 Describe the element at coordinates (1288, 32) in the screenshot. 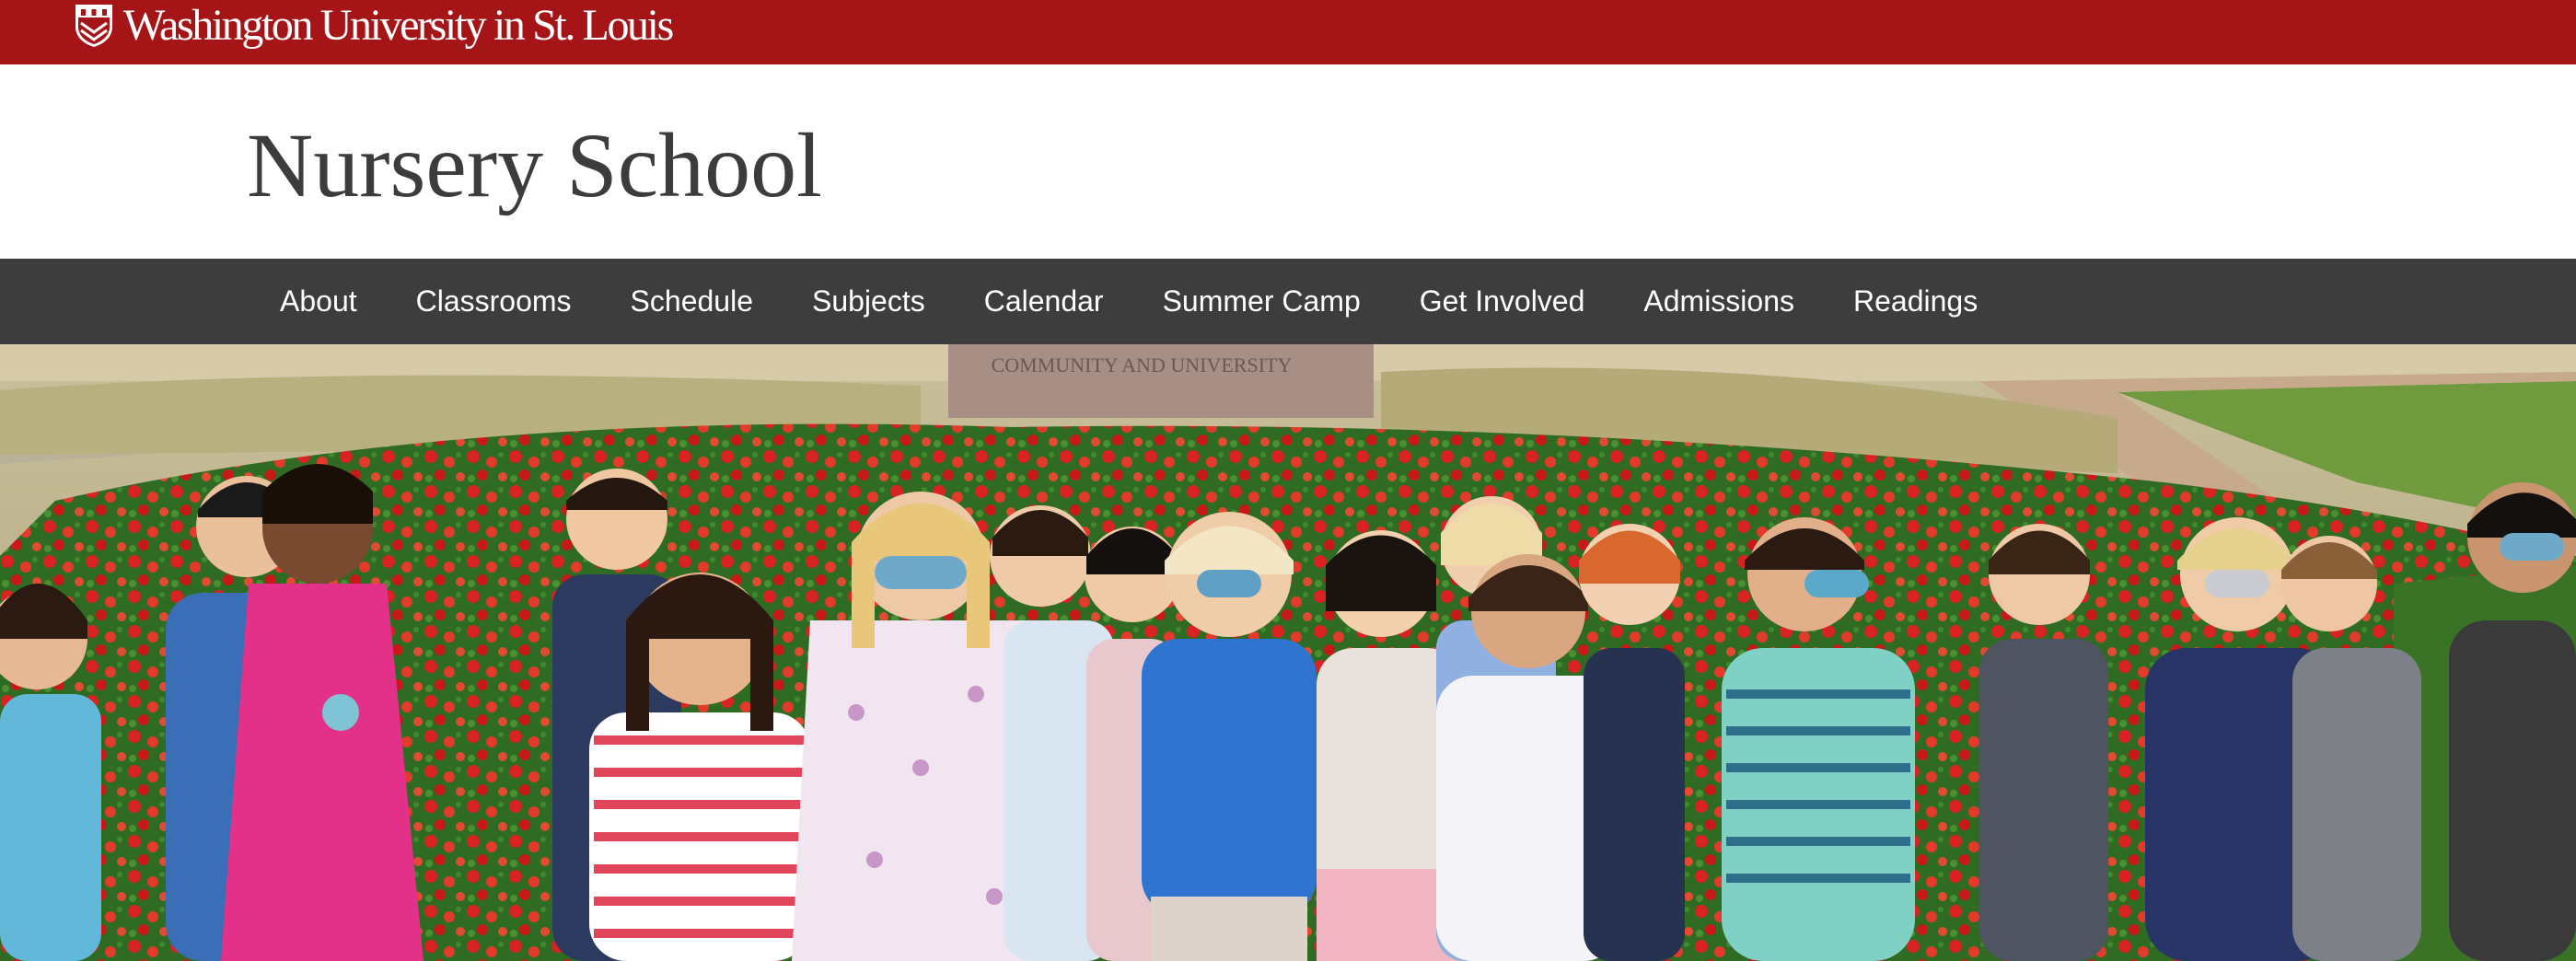

I see `university-bar: Washington University in St. Louis` at that location.